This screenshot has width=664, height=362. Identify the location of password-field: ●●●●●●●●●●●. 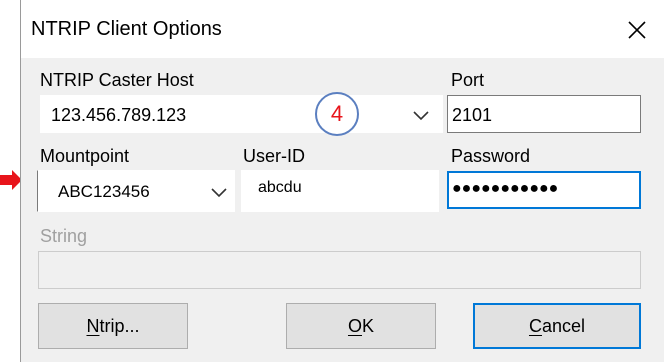
(544, 190).